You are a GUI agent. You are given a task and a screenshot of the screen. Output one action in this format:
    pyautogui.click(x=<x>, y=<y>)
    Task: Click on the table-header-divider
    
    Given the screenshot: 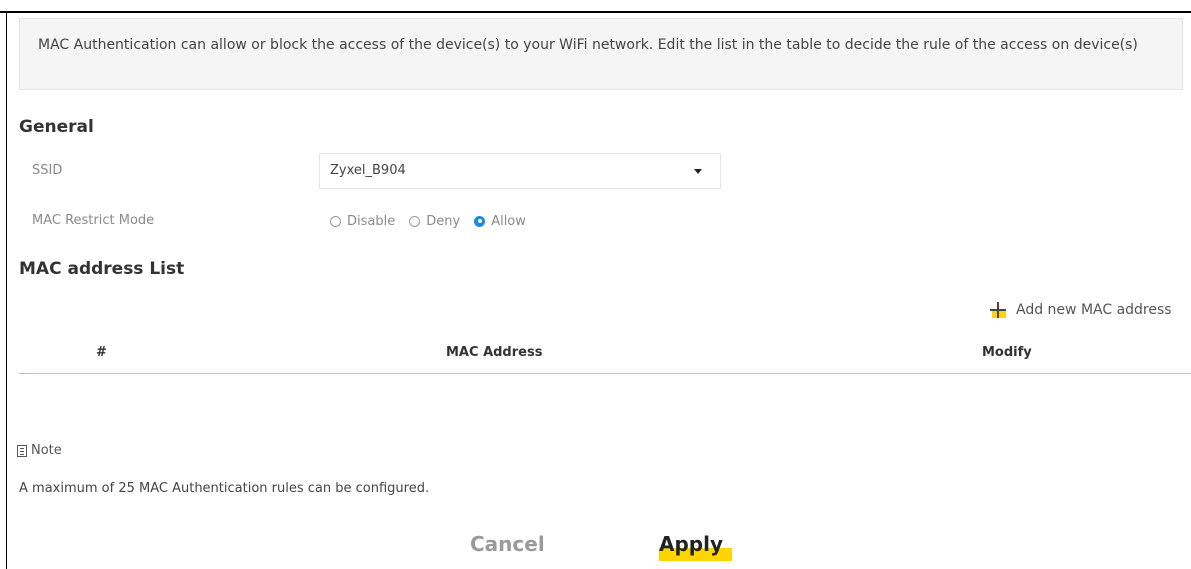 What is the action you would take?
    pyautogui.click(x=605, y=373)
    